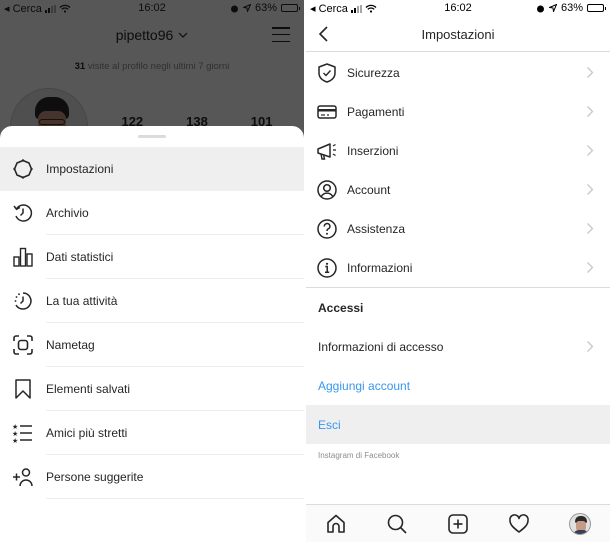 Image resolution: width=610 pixels, height=542 pixels. What do you see at coordinates (23, 477) in the screenshot?
I see `add-person-icon` at bounding box center [23, 477].